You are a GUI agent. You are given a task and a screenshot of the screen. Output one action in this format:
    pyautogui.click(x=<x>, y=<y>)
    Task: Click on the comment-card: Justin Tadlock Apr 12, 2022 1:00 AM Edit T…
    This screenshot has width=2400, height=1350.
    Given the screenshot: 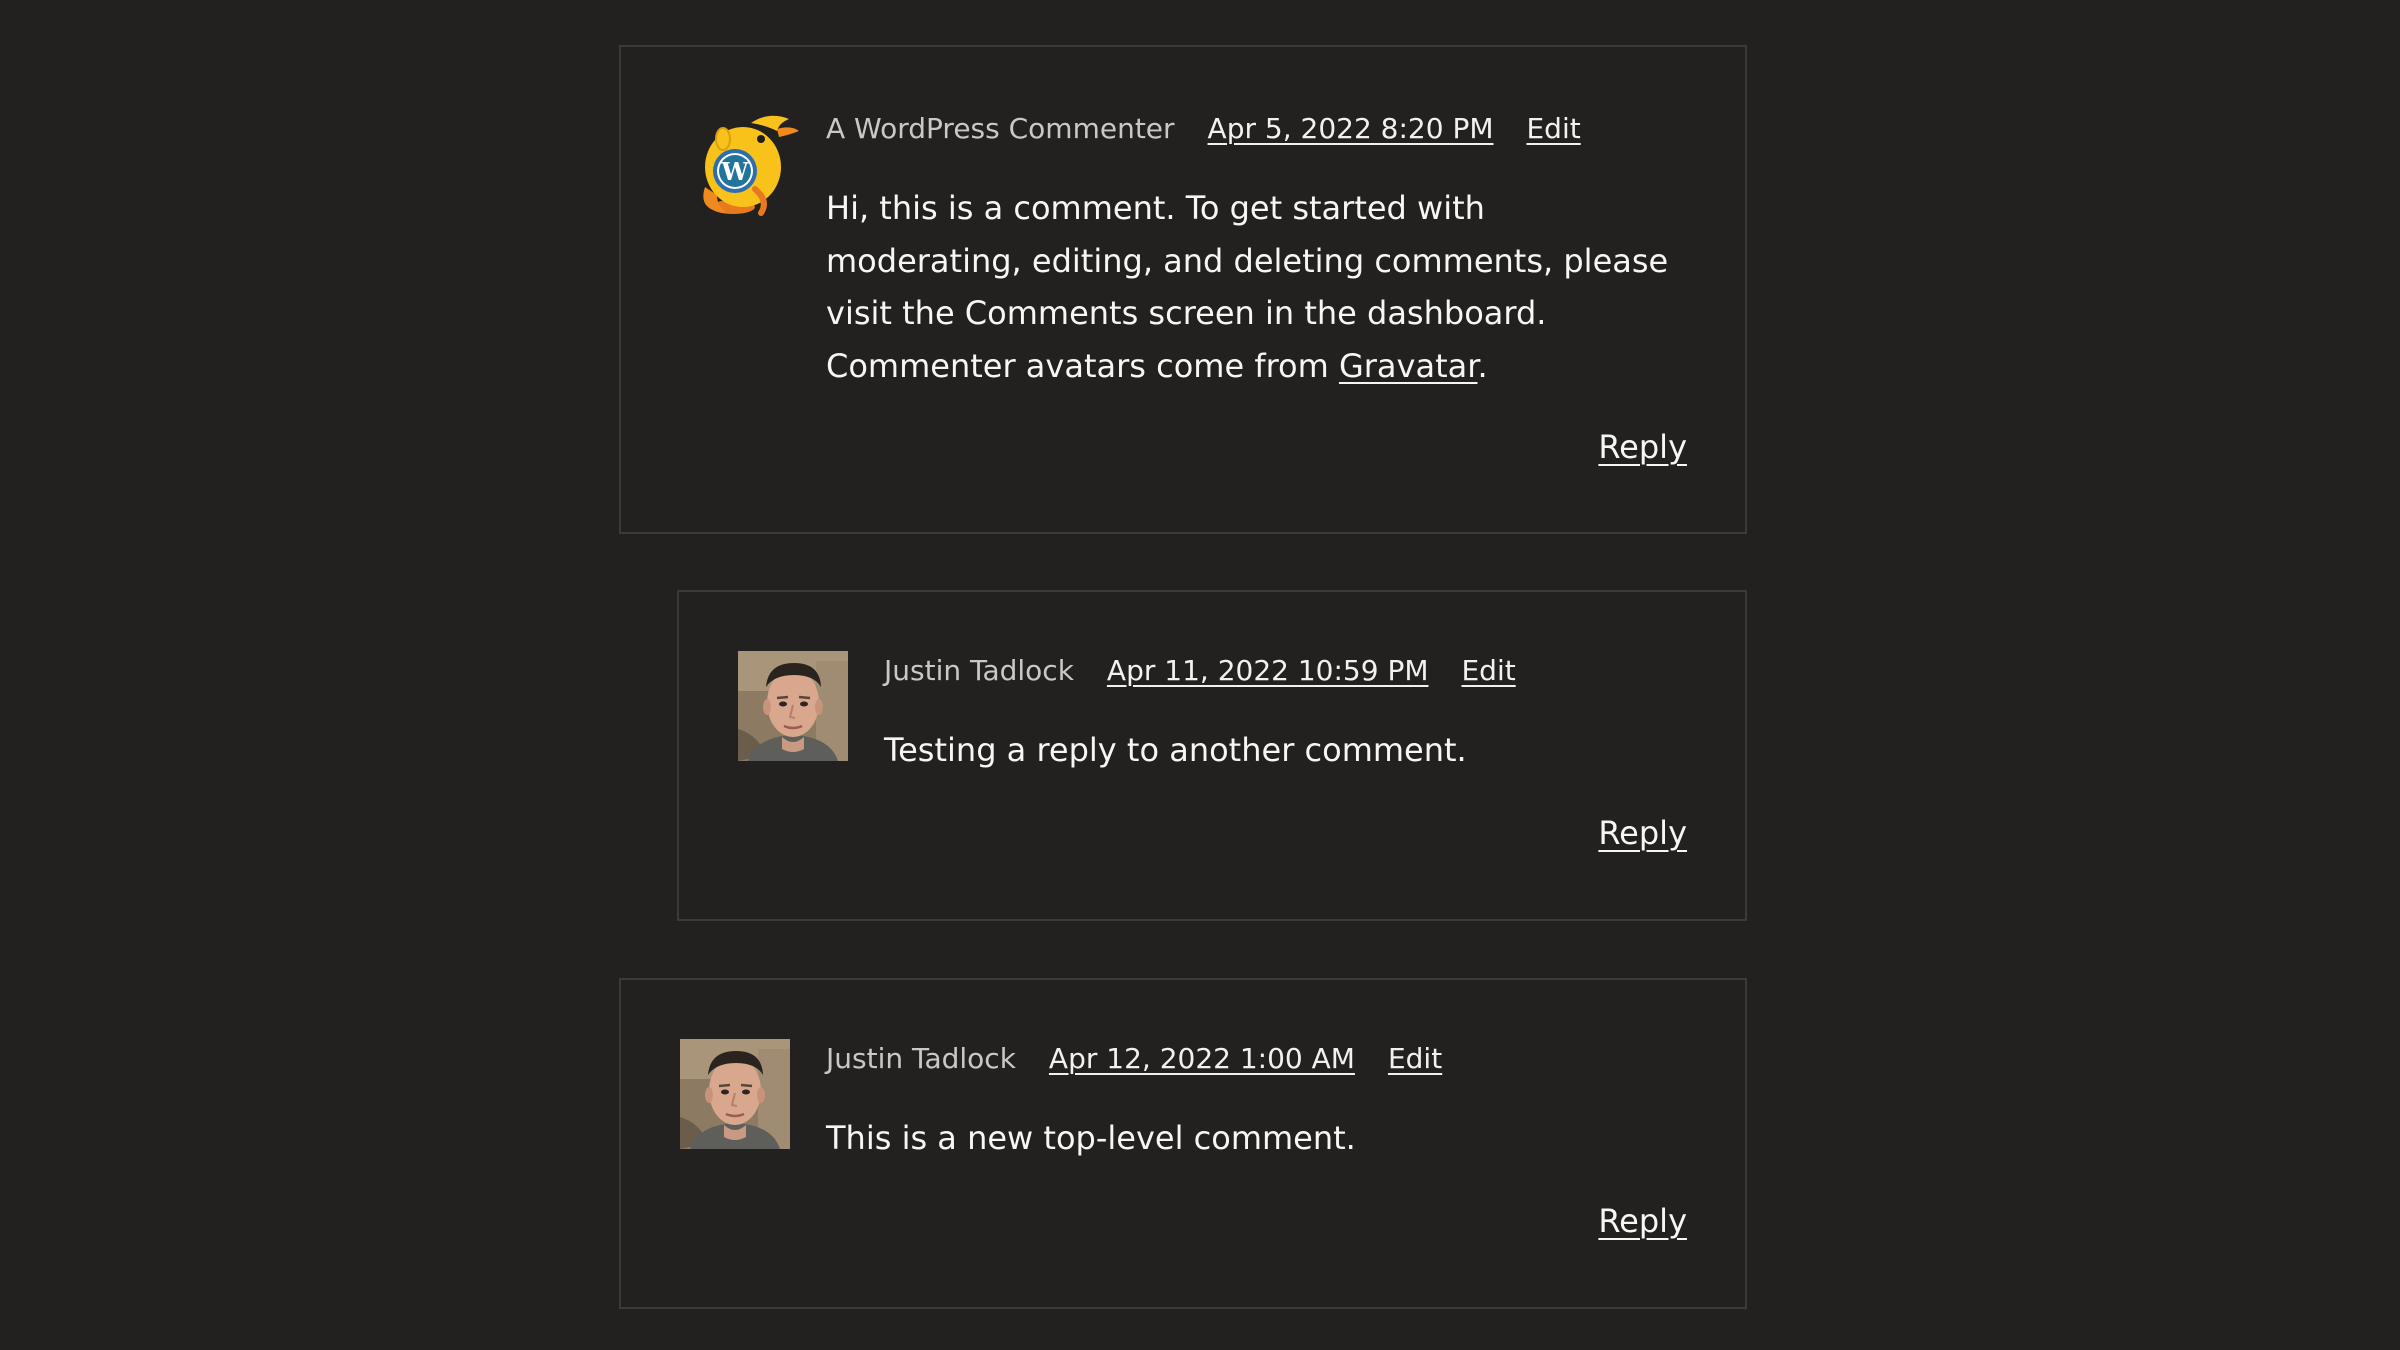 What is the action you would take?
    pyautogui.click(x=1183, y=1143)
    